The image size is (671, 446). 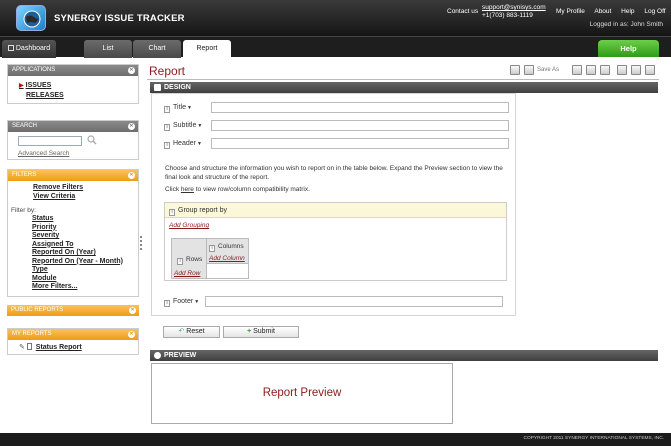 What do you see at coordinates (360, 125) in the screenshot?
I see `subtitle-input` at bounding box center [360, 125].